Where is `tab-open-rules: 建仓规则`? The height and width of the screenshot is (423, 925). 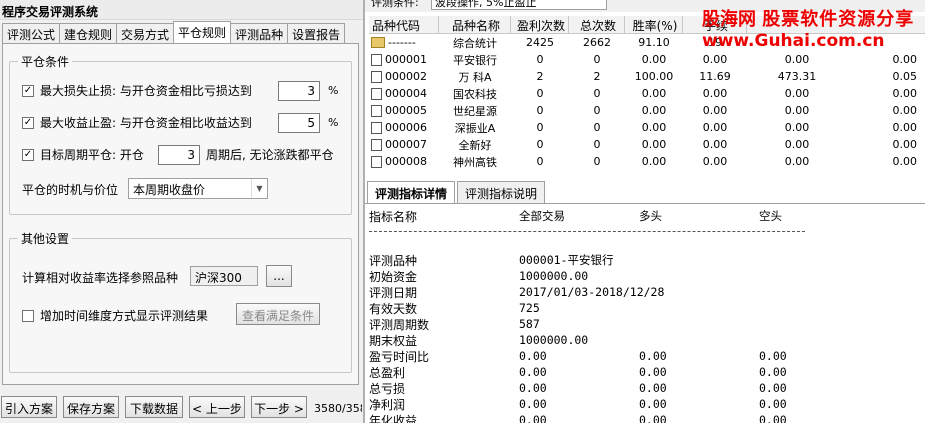
tab-open-rules: 建仓规则 is located at coordinates (88, 33).